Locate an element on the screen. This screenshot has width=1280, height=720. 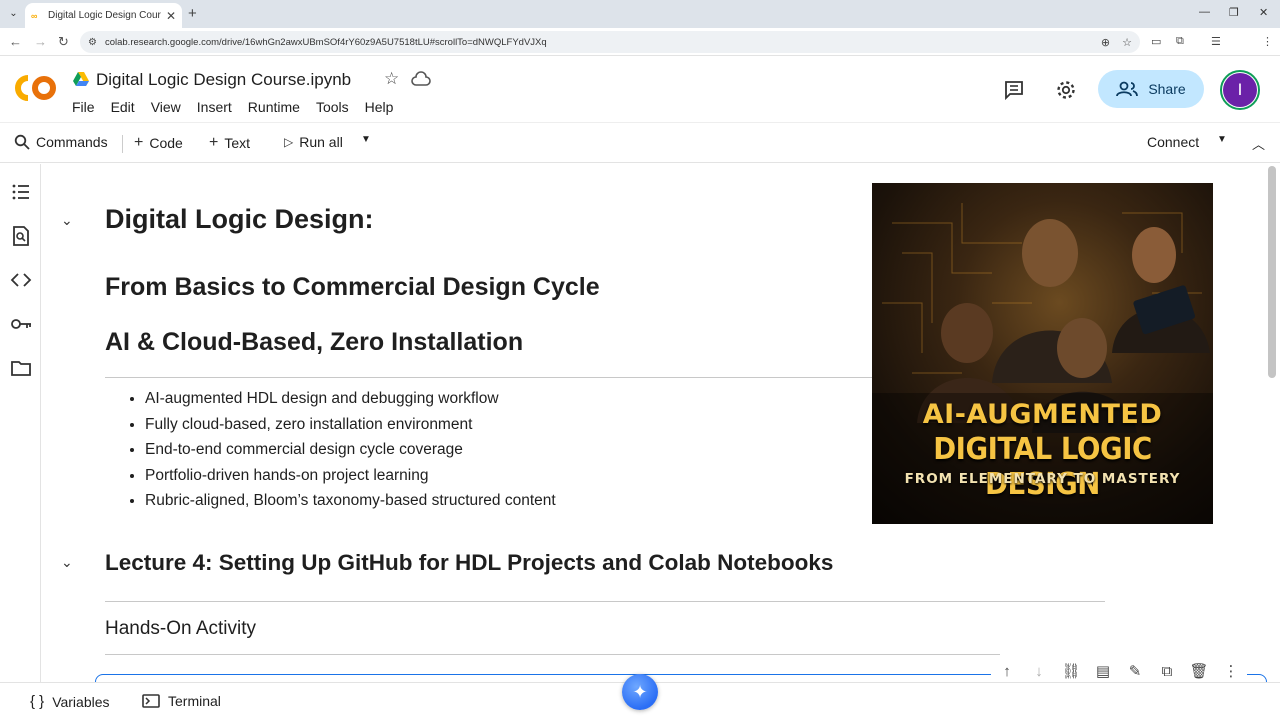
more-options-icon: ⋮ is located at coordinates (1231, 671).